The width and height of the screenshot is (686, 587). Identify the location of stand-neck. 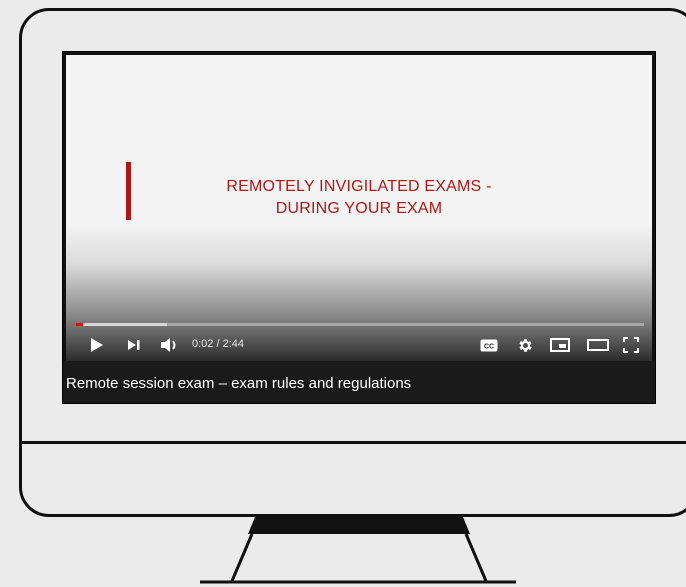
(359, 525).